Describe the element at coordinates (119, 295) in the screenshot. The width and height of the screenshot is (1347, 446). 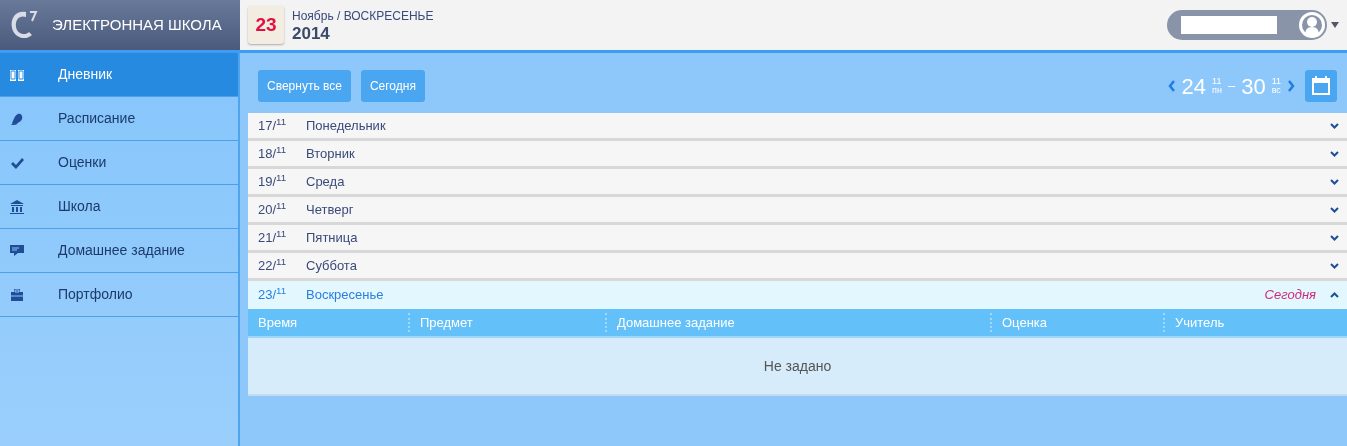
I see `sidebar-item: Портфолио` at that location.